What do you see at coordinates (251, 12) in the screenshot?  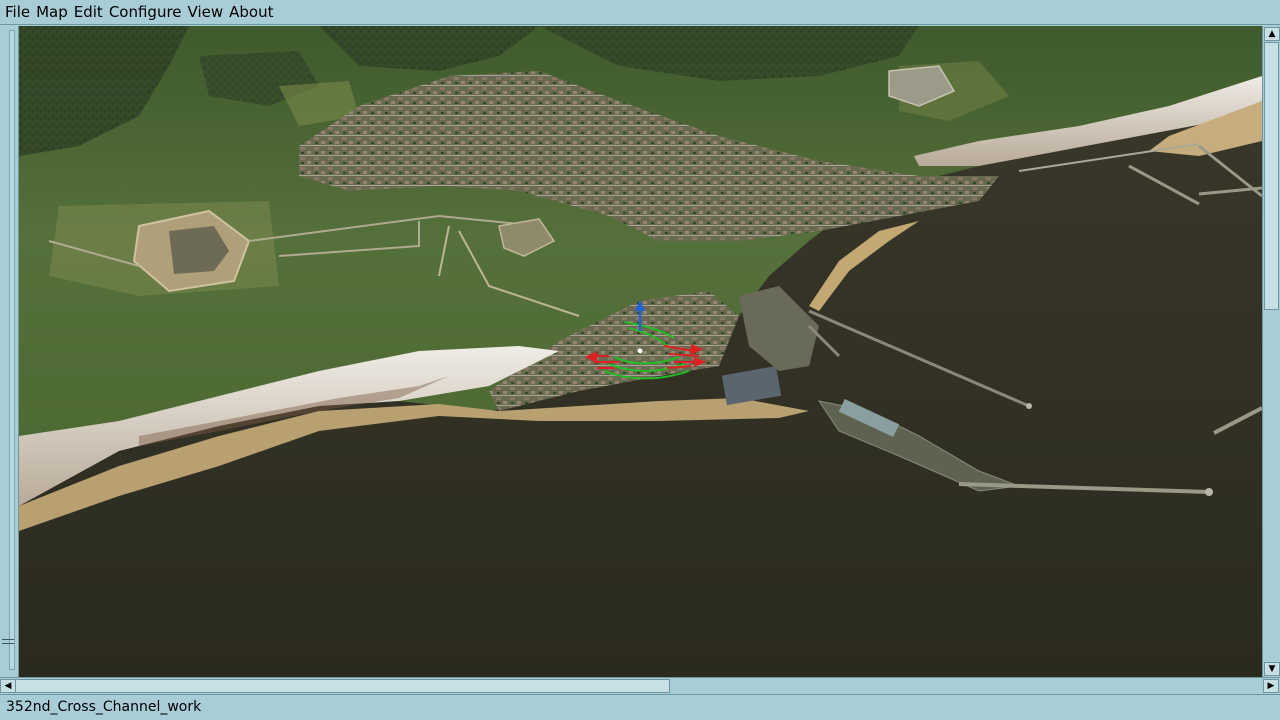 I see `menu-about: About` at bounding box center [251, 12].